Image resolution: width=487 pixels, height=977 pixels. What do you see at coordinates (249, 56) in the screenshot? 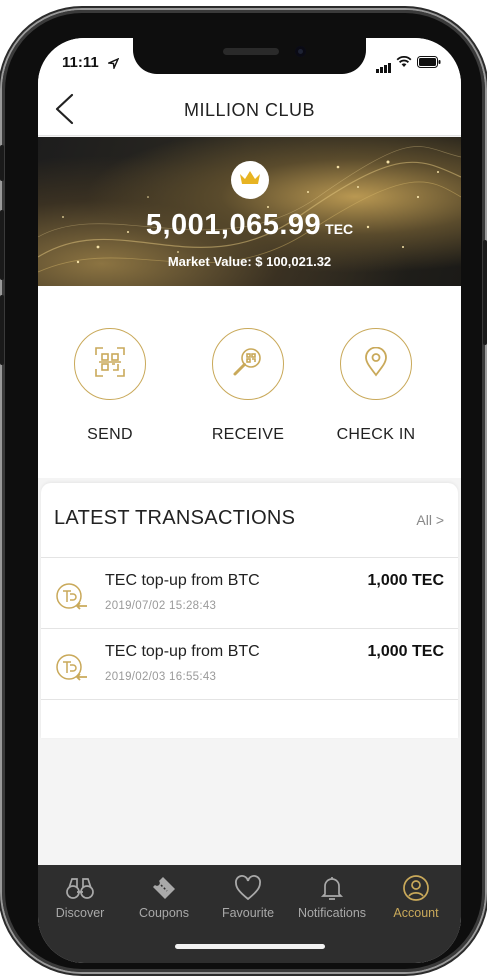
I see `notch` at bounding box center [249, 56].